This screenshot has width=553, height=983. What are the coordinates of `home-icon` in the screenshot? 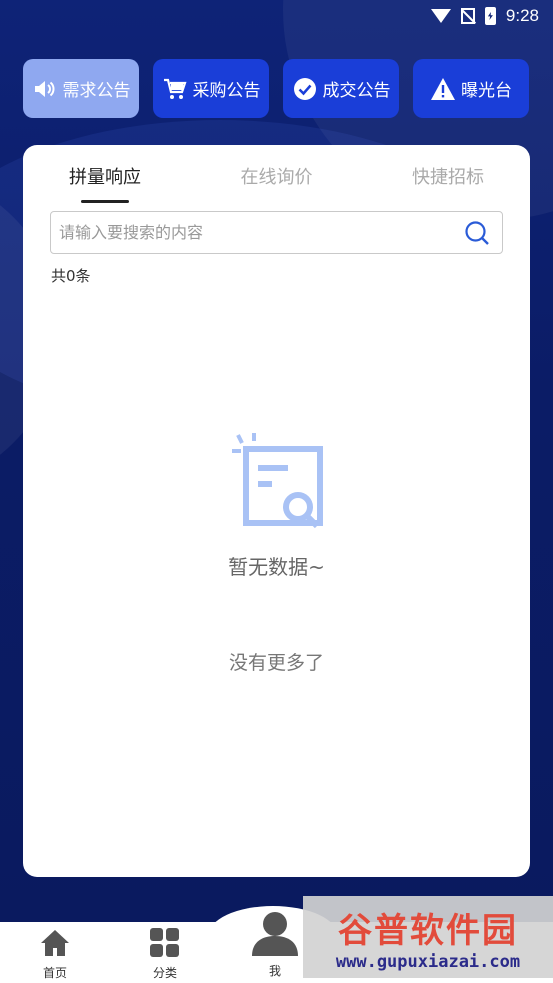 It's located at (55, 945).